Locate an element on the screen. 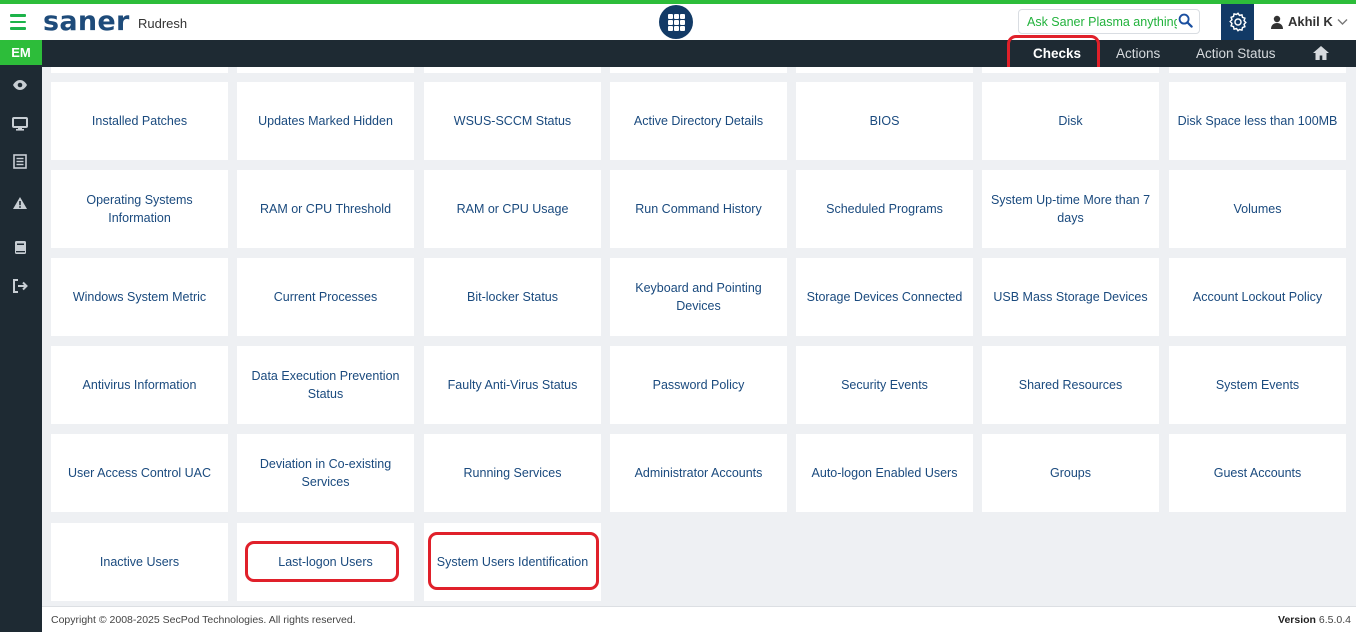 This screenshot has height=632, width=1356. logout-icon is located at coordinates (20, 286).